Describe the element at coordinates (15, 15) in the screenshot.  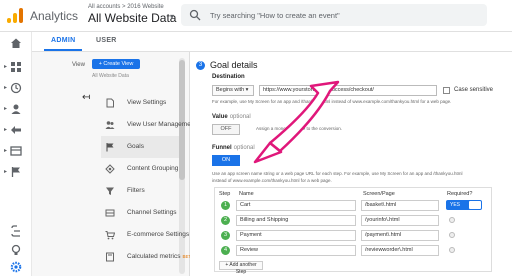
I see `analytics-logo-icon` at that location.